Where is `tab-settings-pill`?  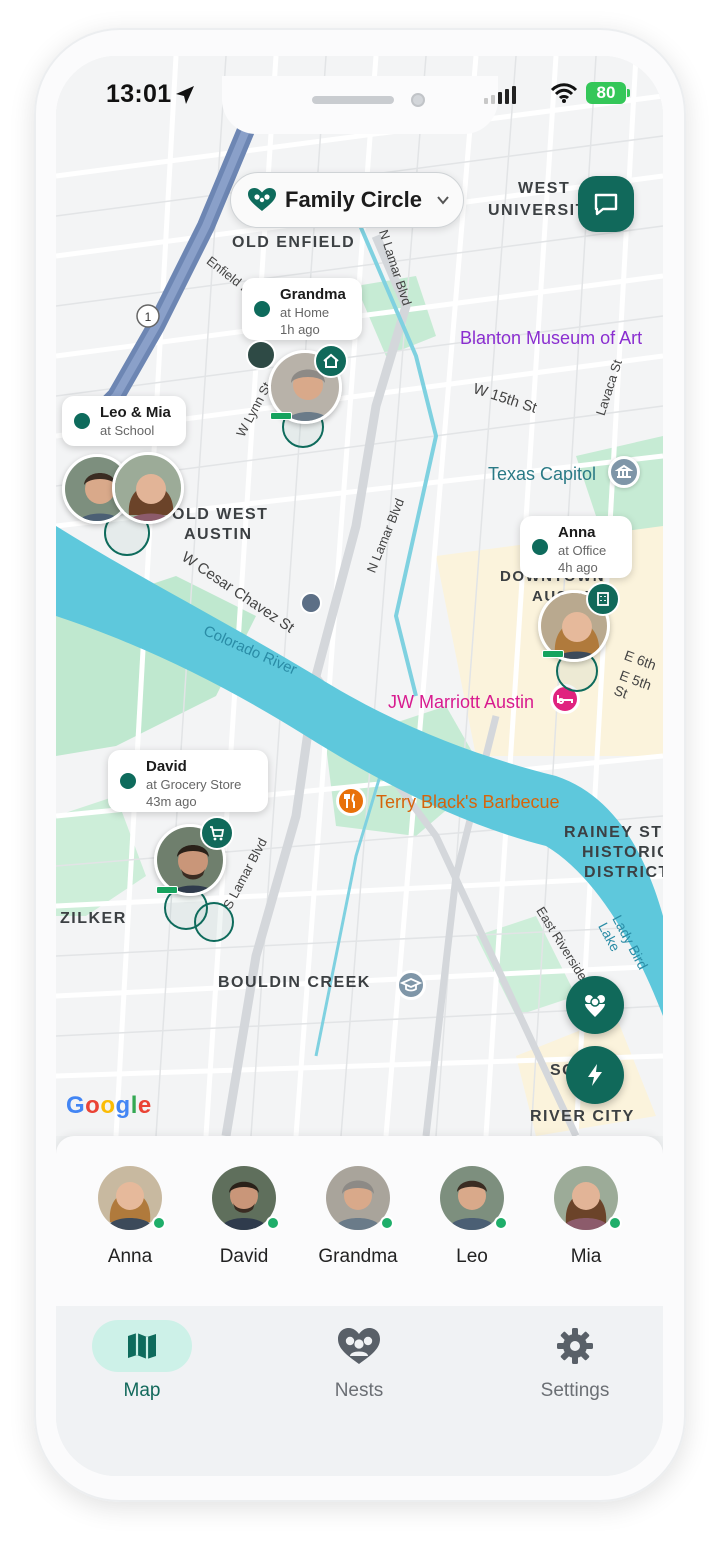
tab-settings-pill is located at coordinates (575, 1346).